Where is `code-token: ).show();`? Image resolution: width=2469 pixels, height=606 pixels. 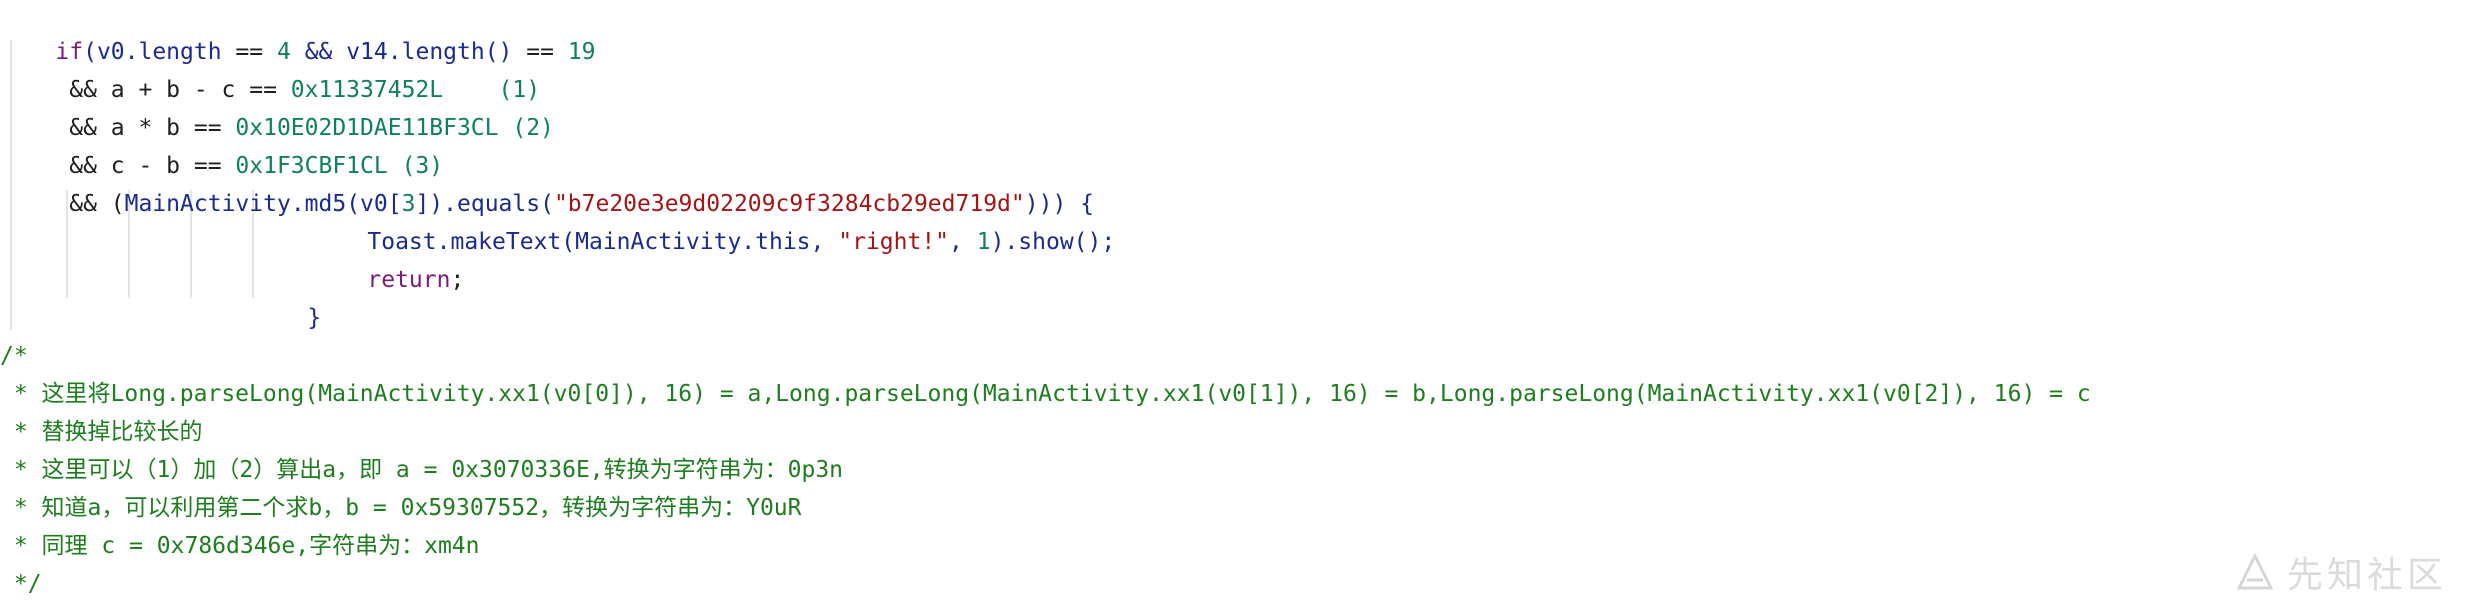 code-token: ).show(); is located at coordinates (1053, 242).